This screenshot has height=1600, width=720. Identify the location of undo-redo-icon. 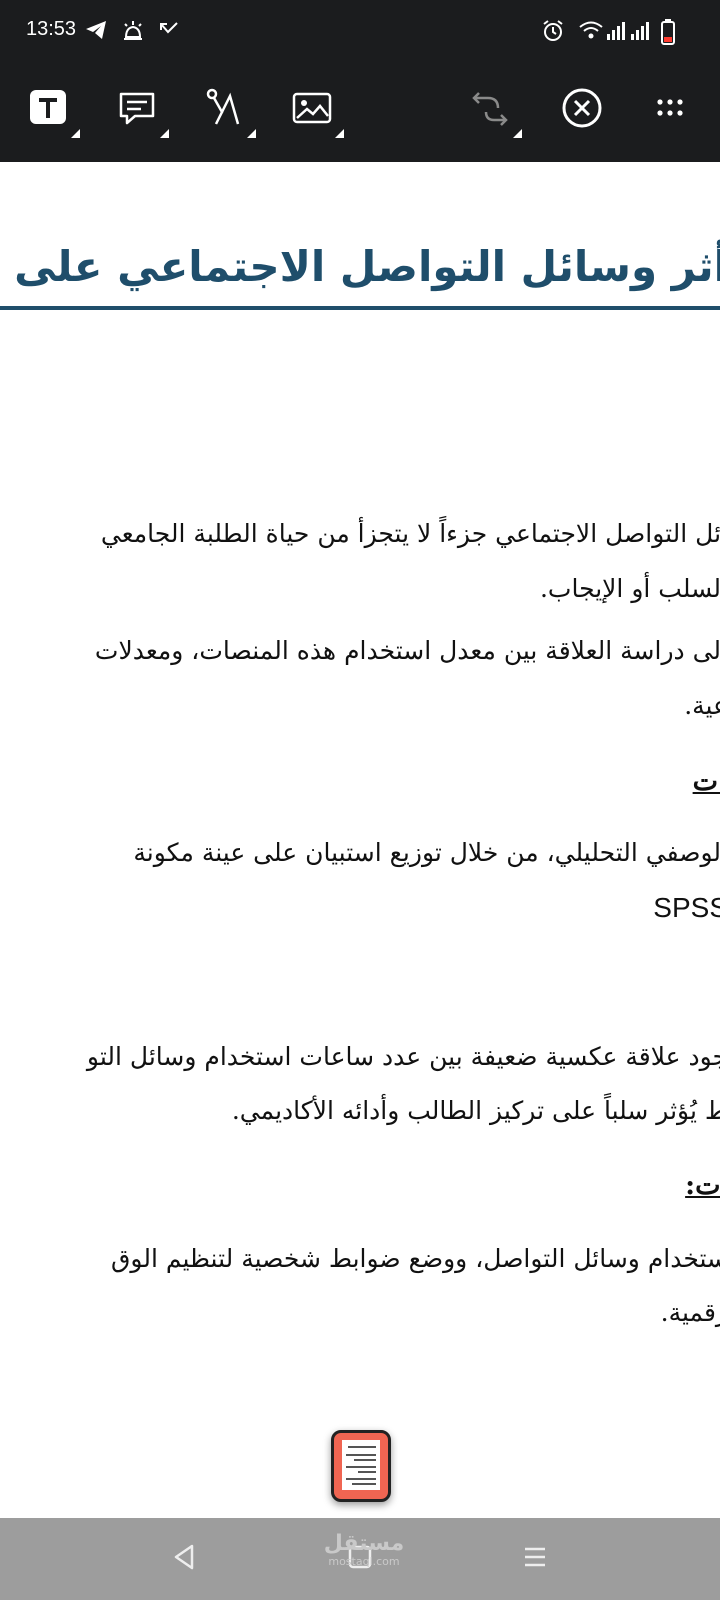
(490, 109).